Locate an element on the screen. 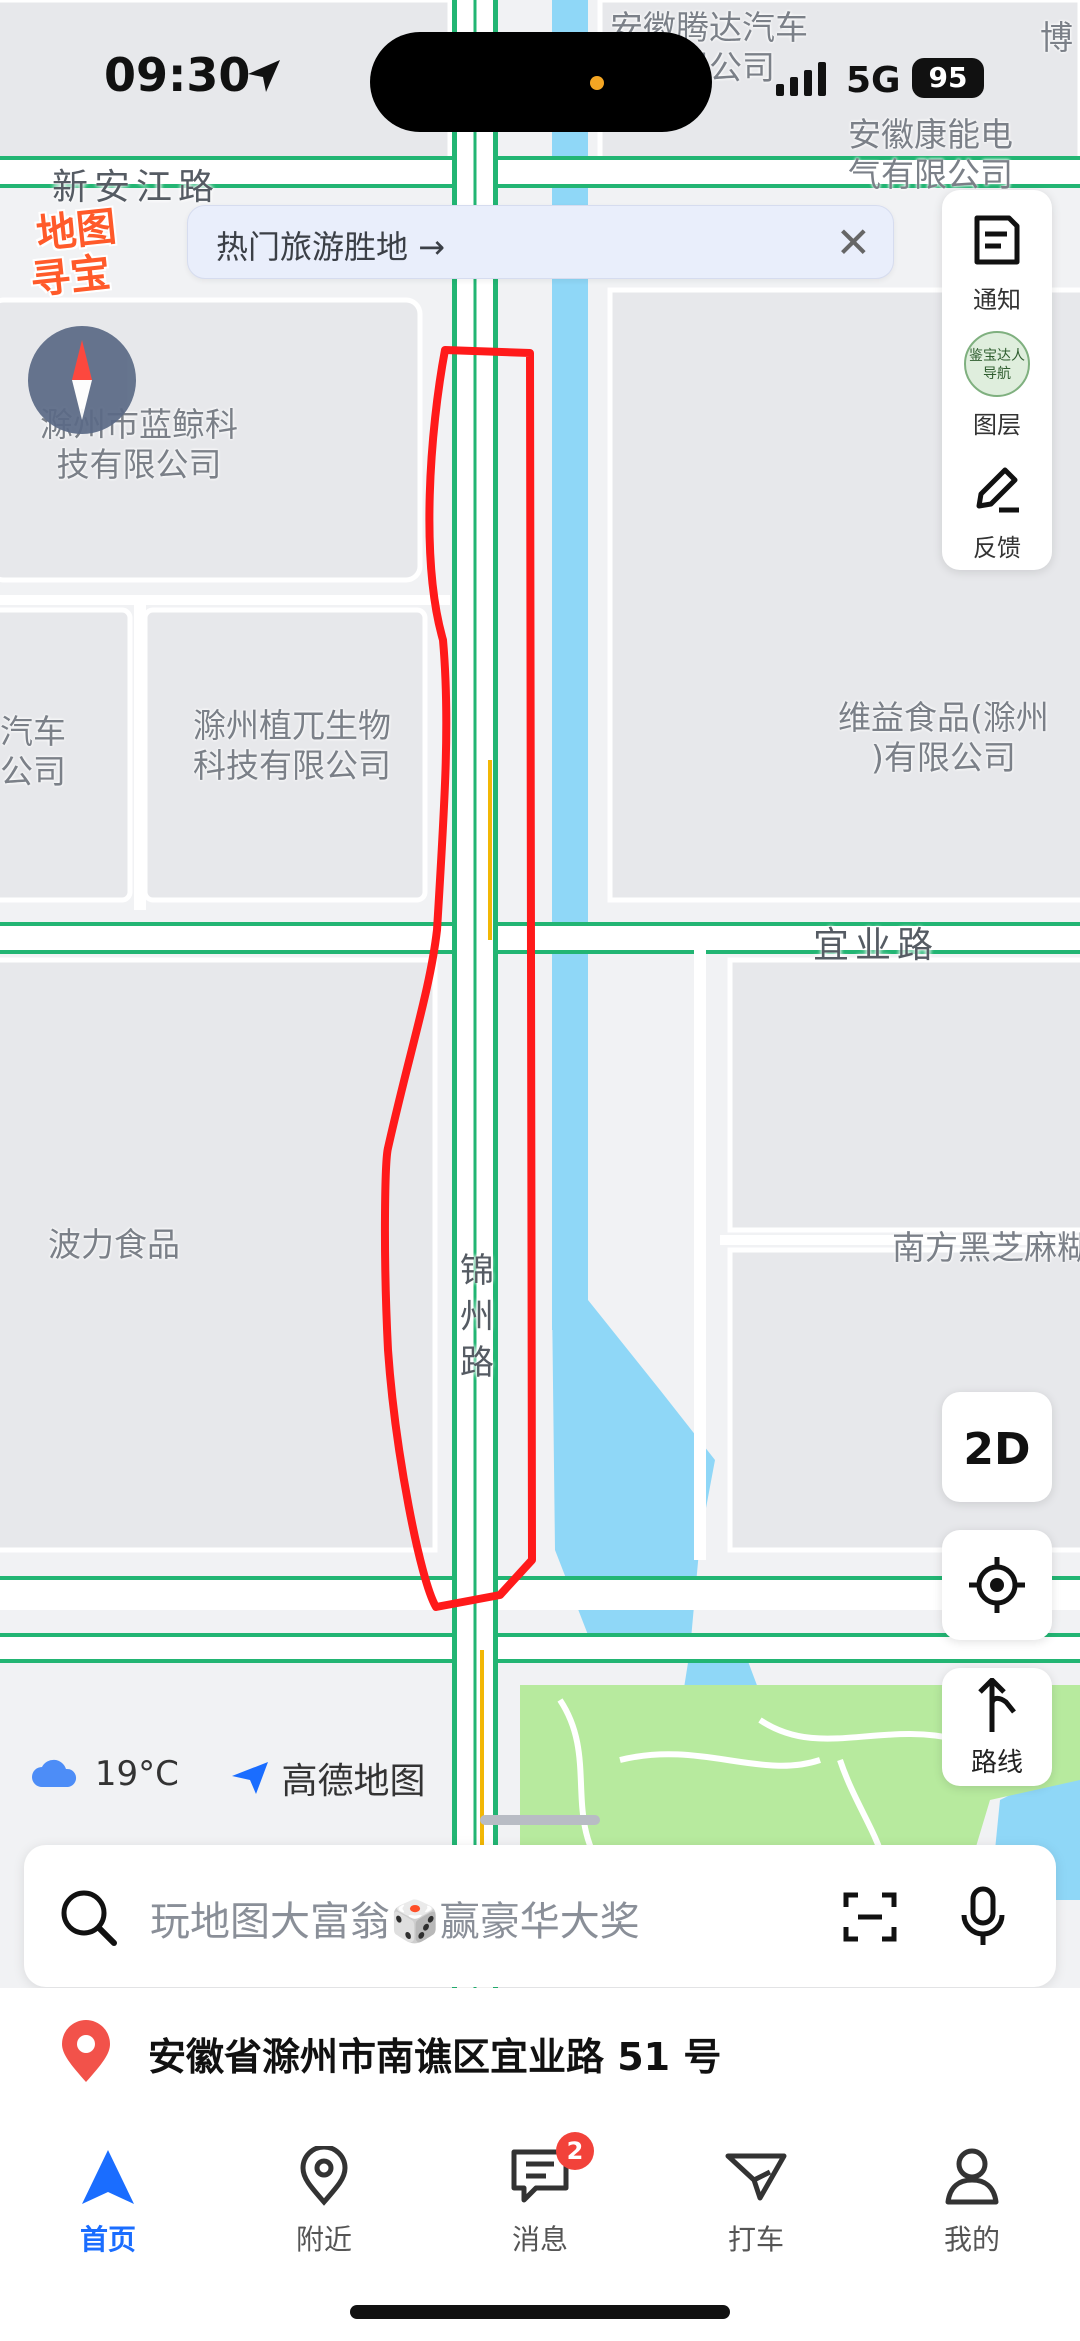 The height and width of the screenshot is (2341, 1080). tab-taxi-label: 打车 is located at coordinates (755, 2239).